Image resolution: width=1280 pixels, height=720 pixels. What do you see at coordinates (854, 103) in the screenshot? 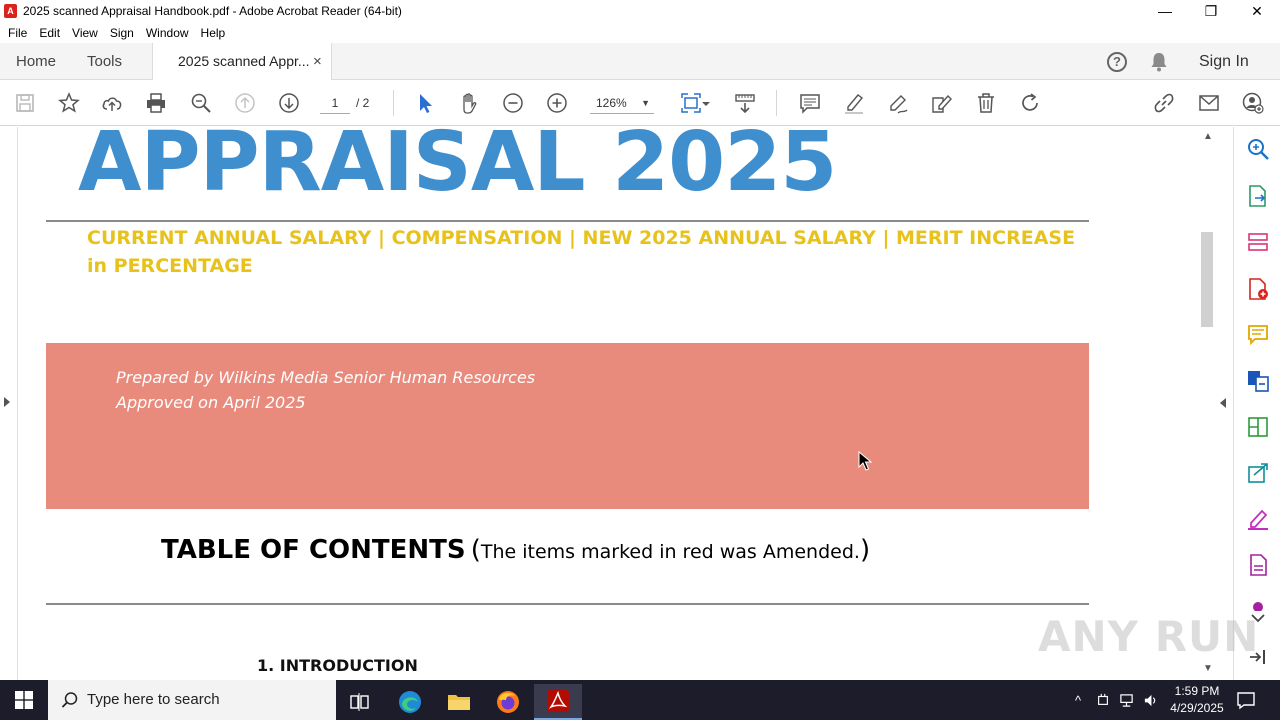
I see `highlight-pen-icon` at bounding box center [854, 103].